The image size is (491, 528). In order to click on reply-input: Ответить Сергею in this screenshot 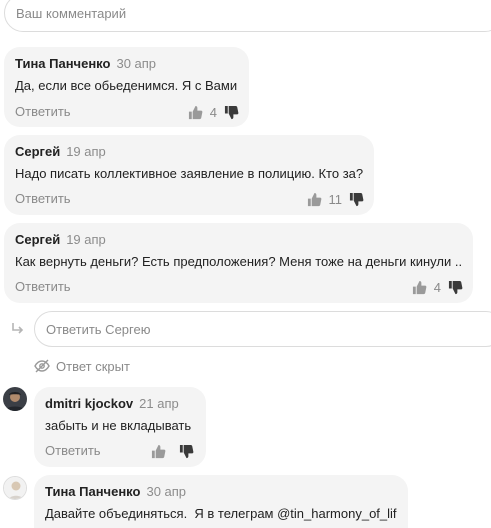, I will do `click(262, 329)`.